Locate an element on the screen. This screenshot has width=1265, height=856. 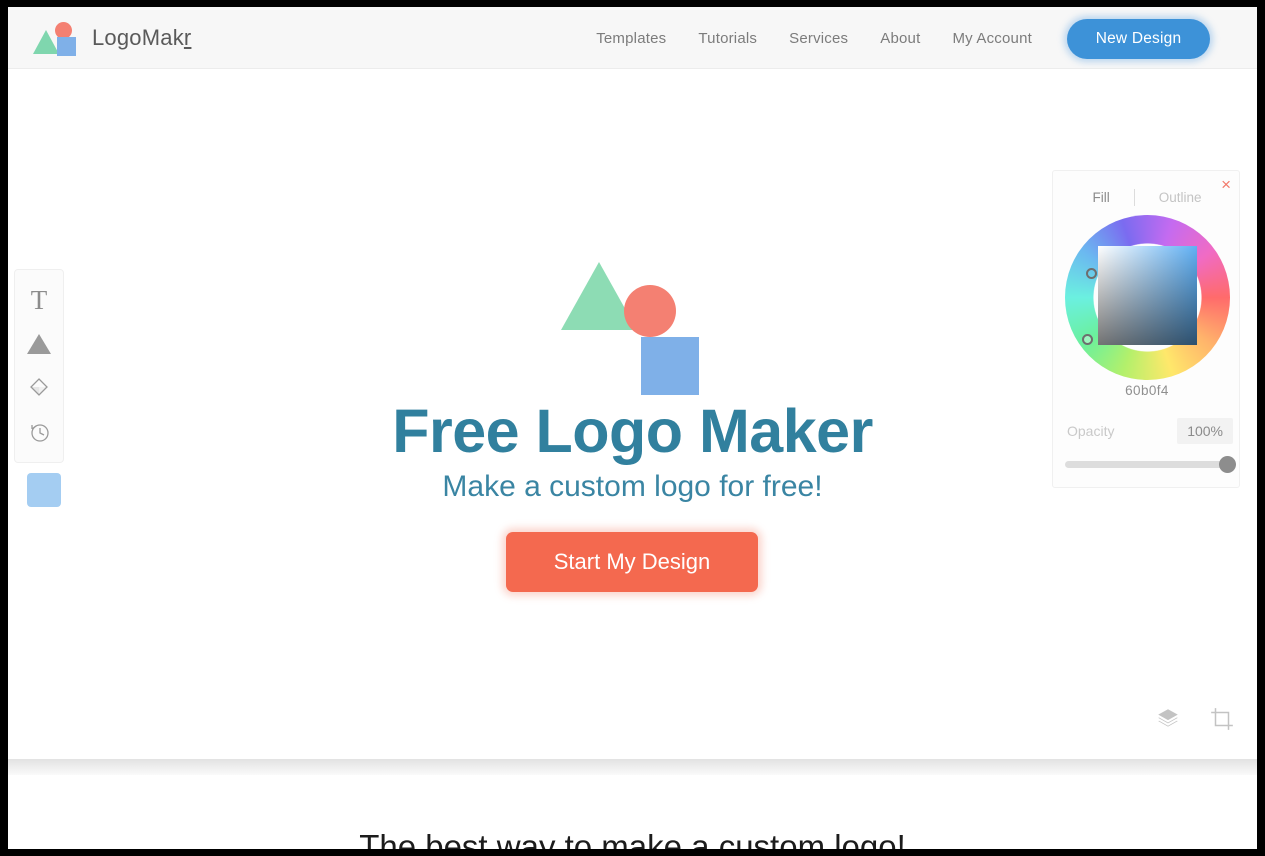
lower-section-heading: The best way to make a custom logo! is located at coordinates (632, 838).